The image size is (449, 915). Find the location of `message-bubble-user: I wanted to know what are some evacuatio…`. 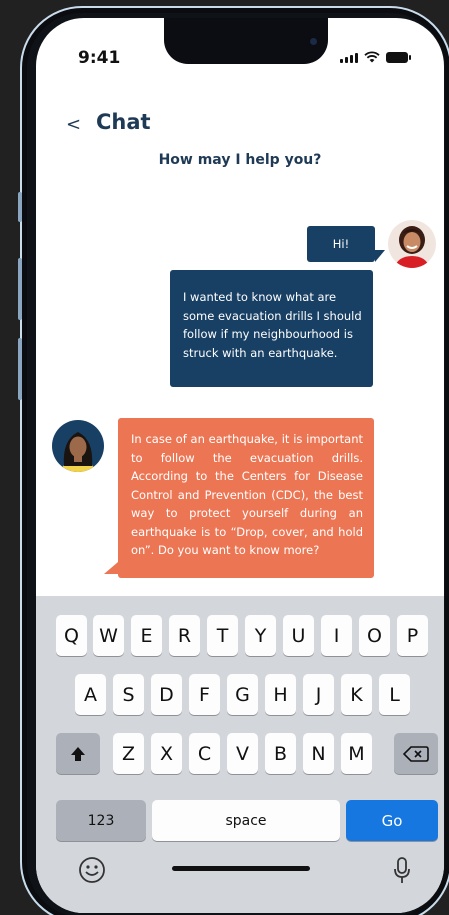

message-bubble-user: I wanted to know what are some evacuatio… is located at coordinates (271, 328).